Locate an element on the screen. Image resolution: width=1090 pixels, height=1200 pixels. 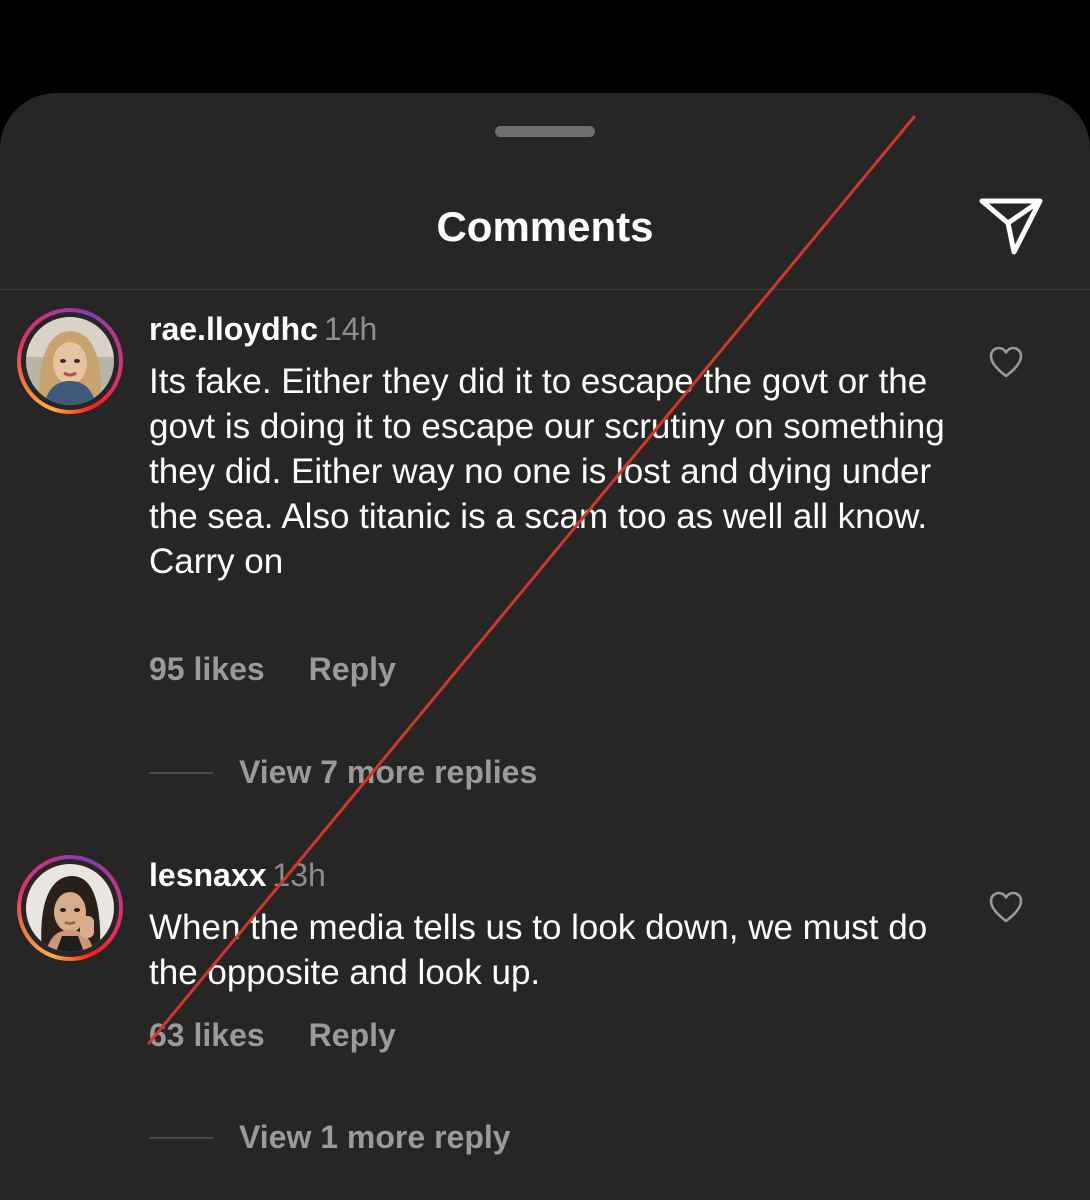
view-replies-button: View 1 more reply is located at coordinates (375, 1137).